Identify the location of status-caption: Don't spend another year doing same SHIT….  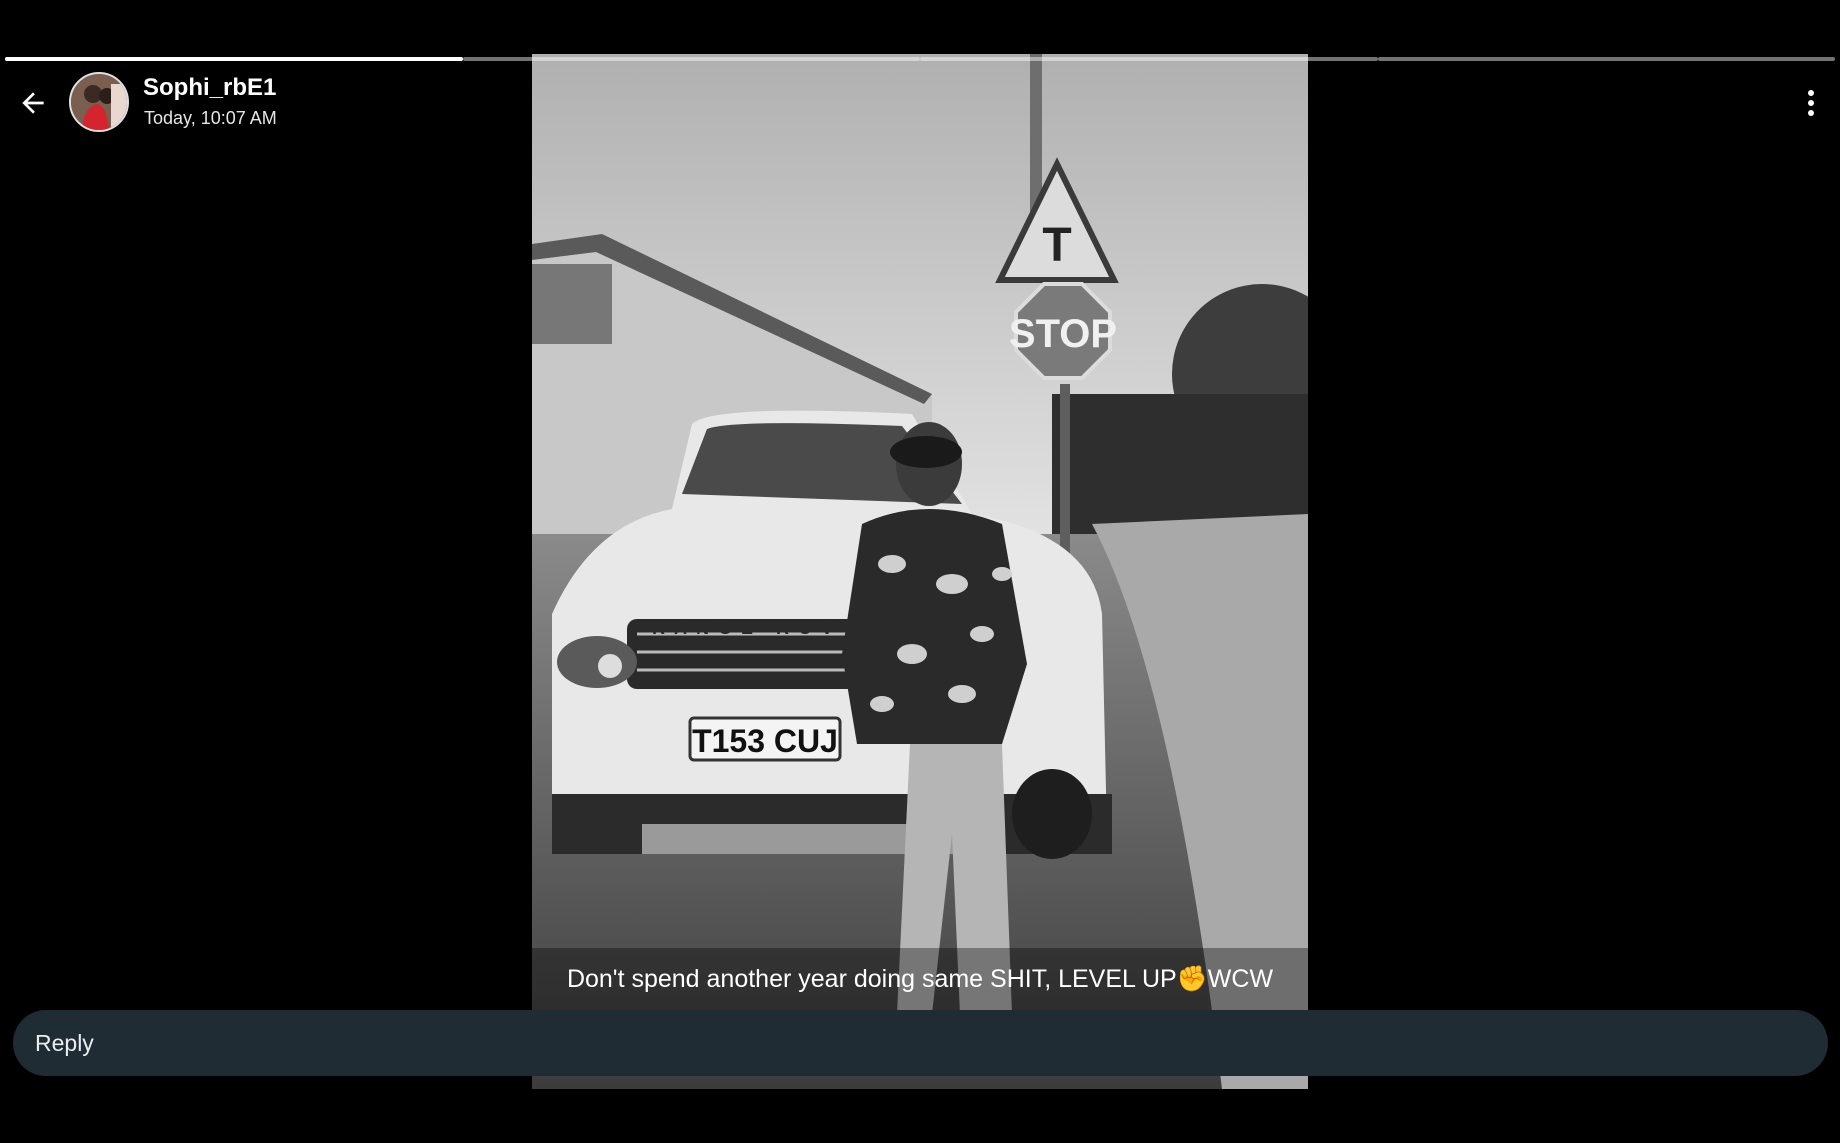
(920, 978).